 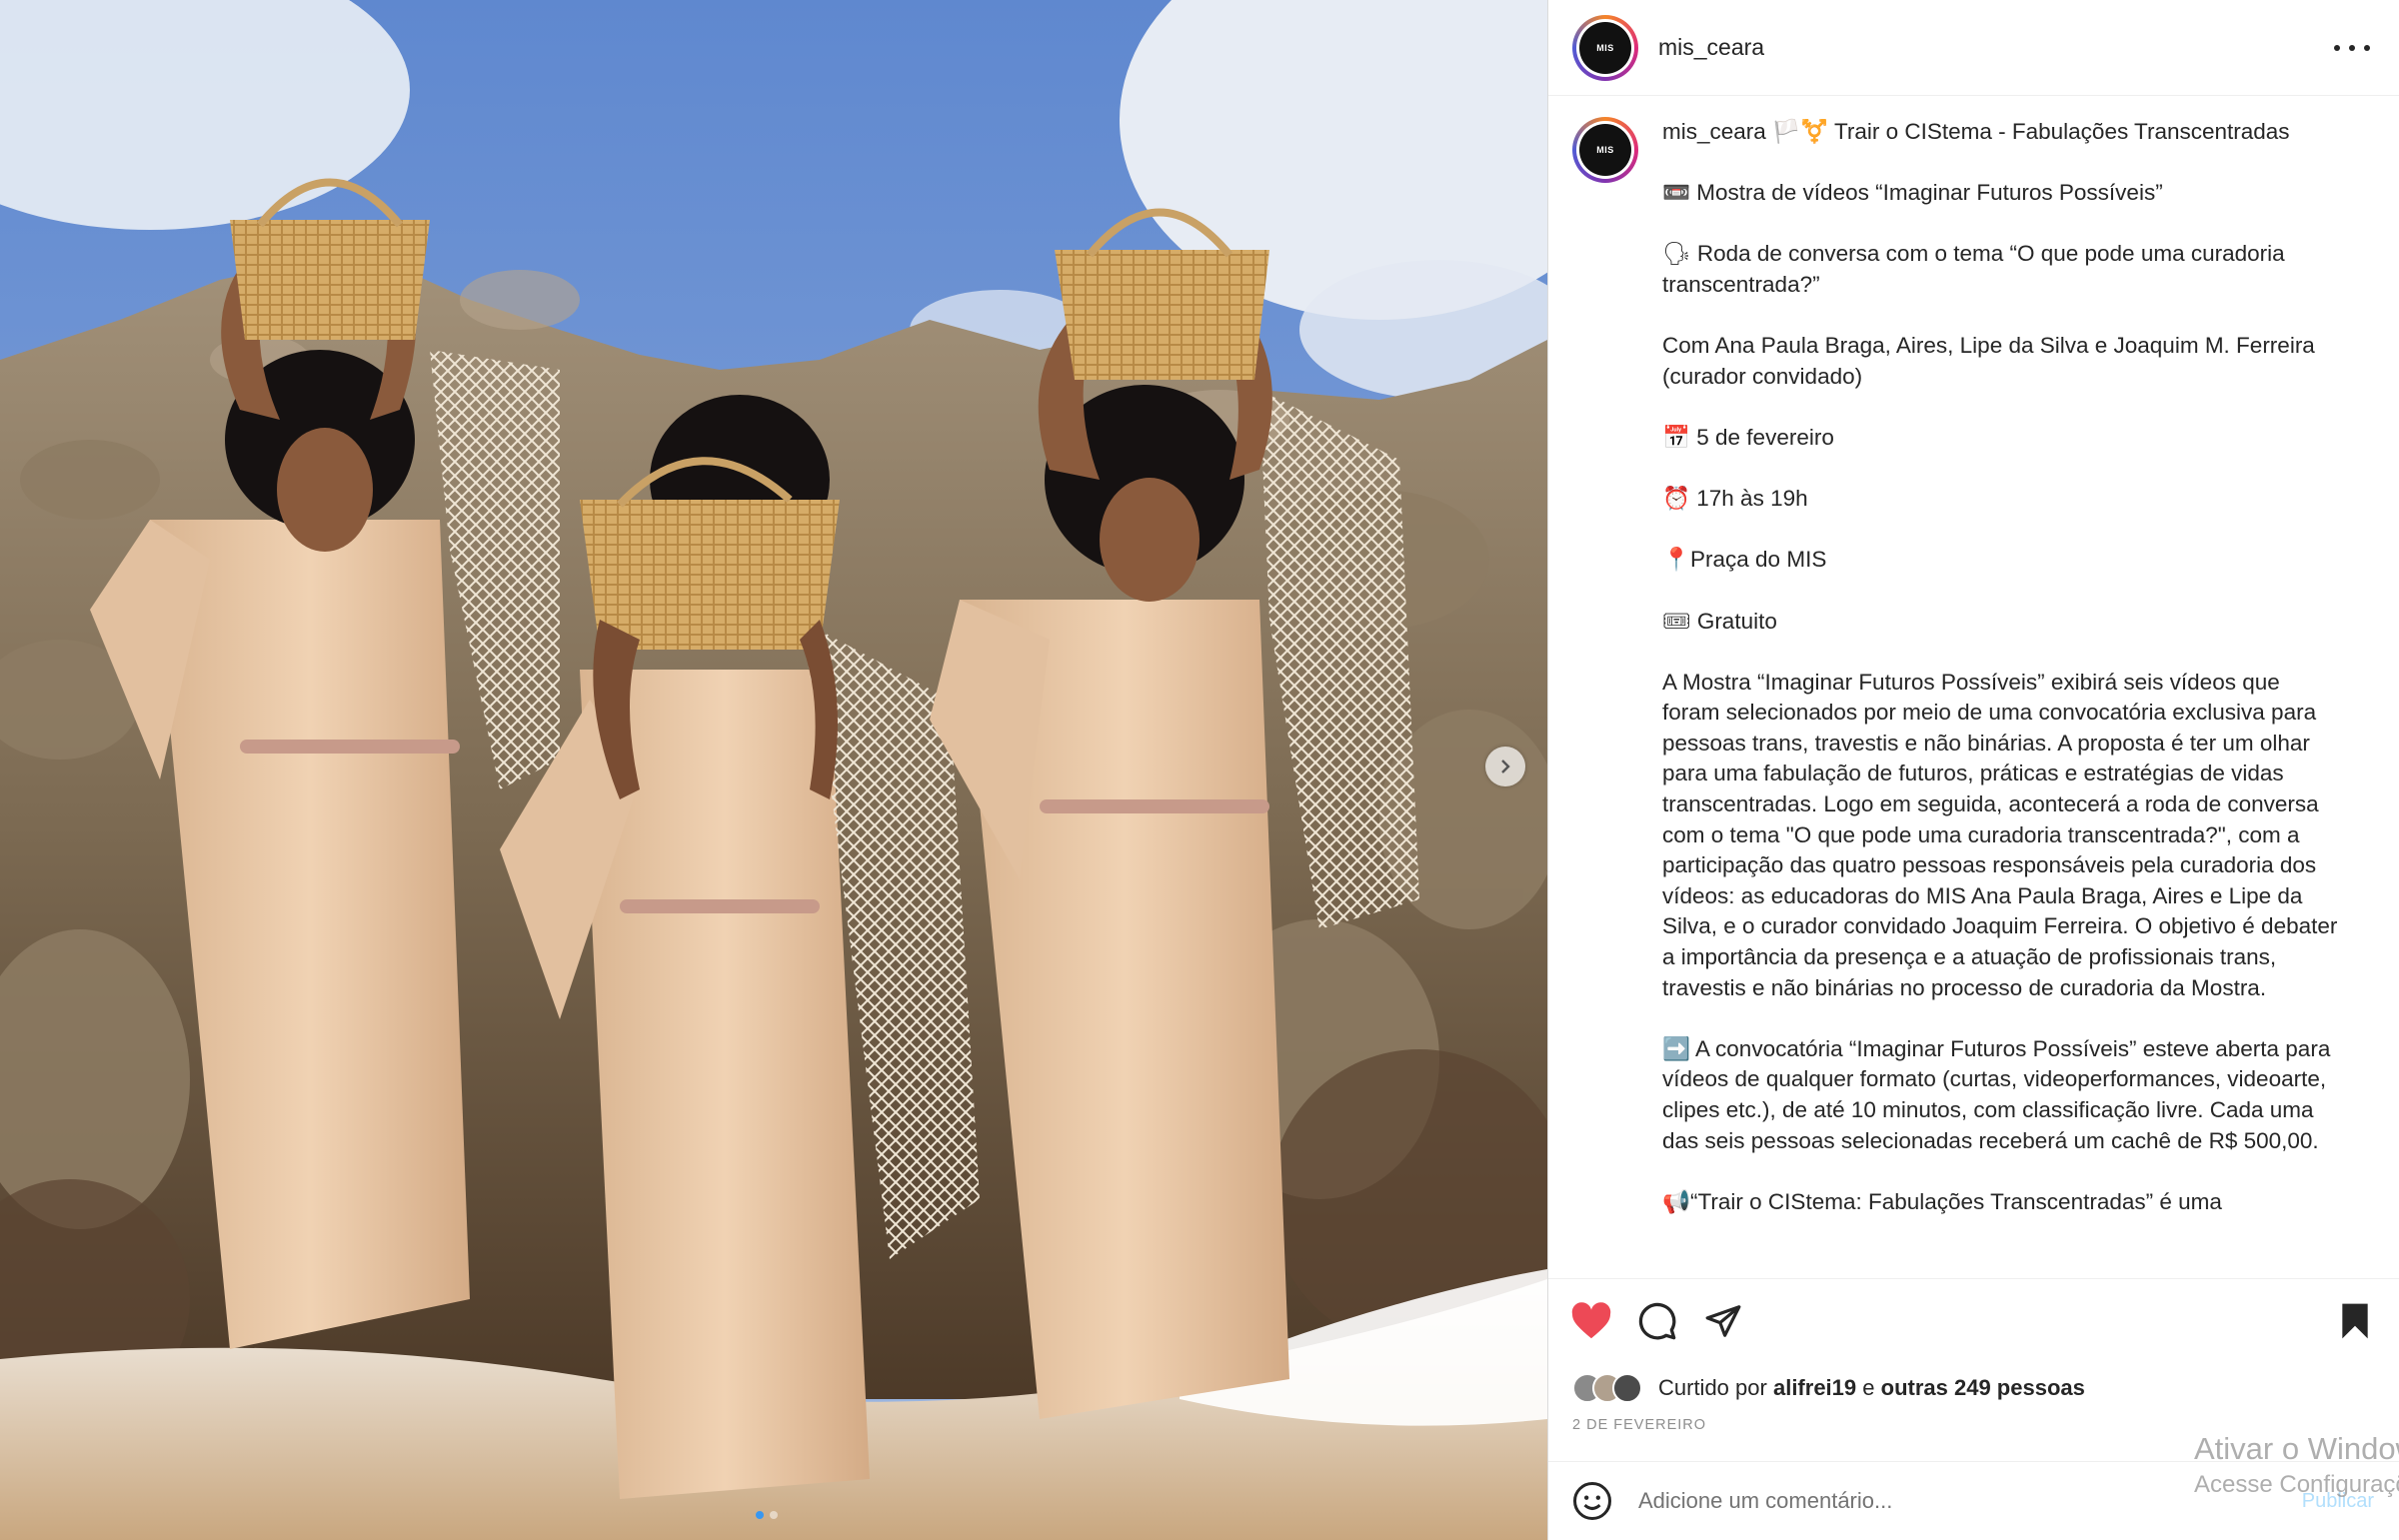 I want to click on like-button, so click(x=1591, y=1321).